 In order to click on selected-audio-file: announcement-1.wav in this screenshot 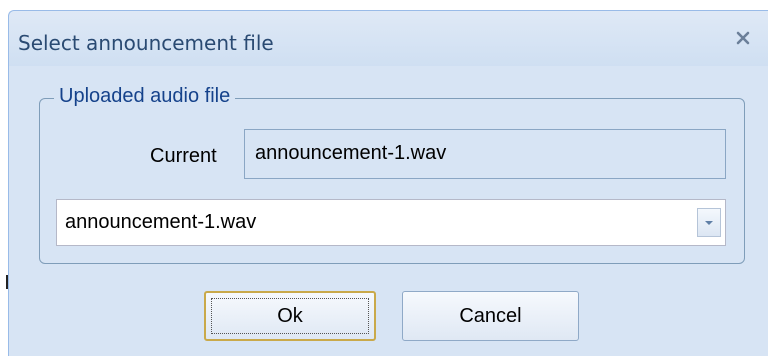, I will do `click(160, 222)`.